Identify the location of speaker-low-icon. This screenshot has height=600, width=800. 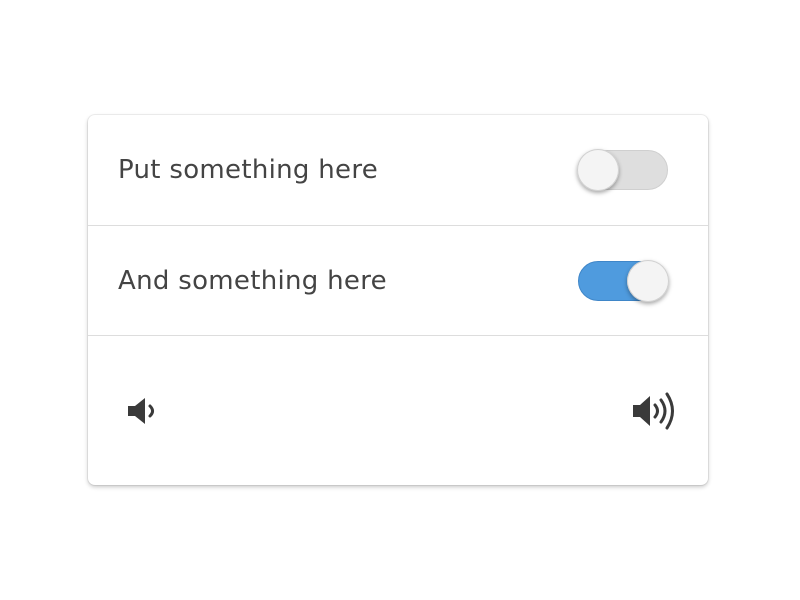
(143, 411).